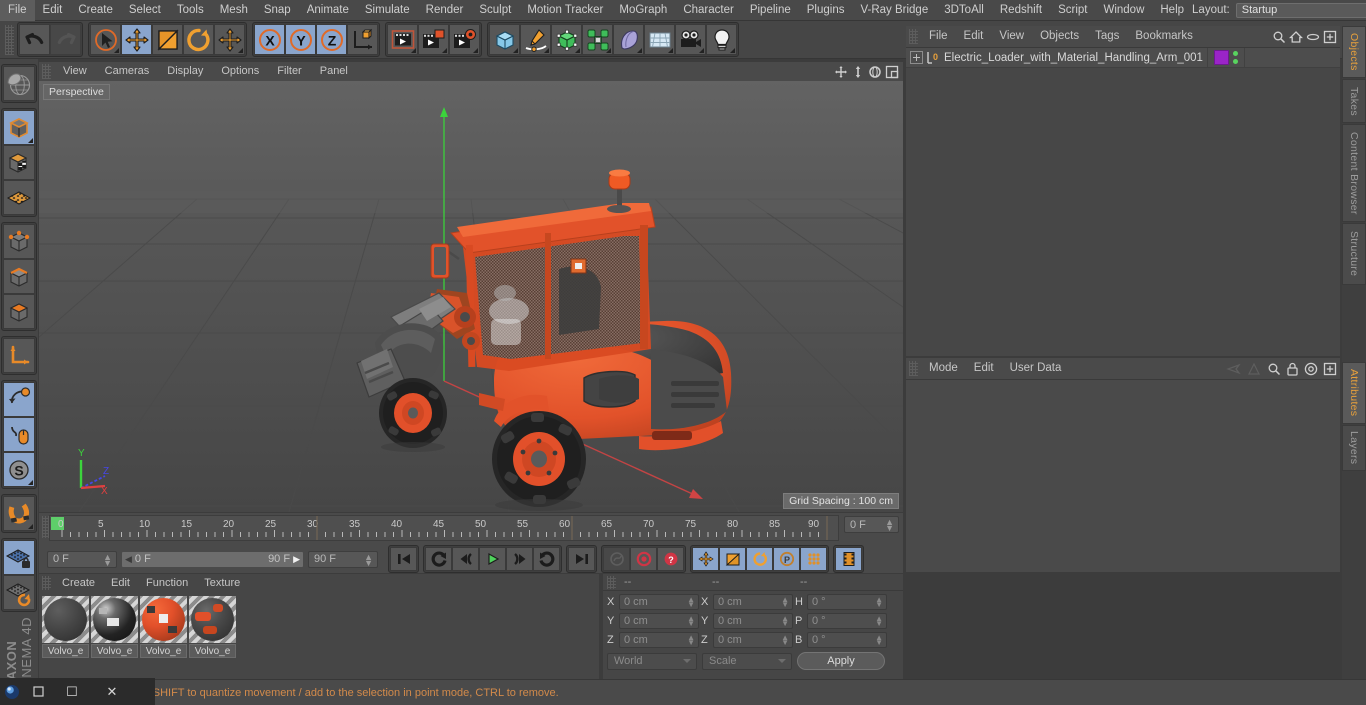 The image size is (1366, 705). I want to click on generator-icon, so click(566, 39).